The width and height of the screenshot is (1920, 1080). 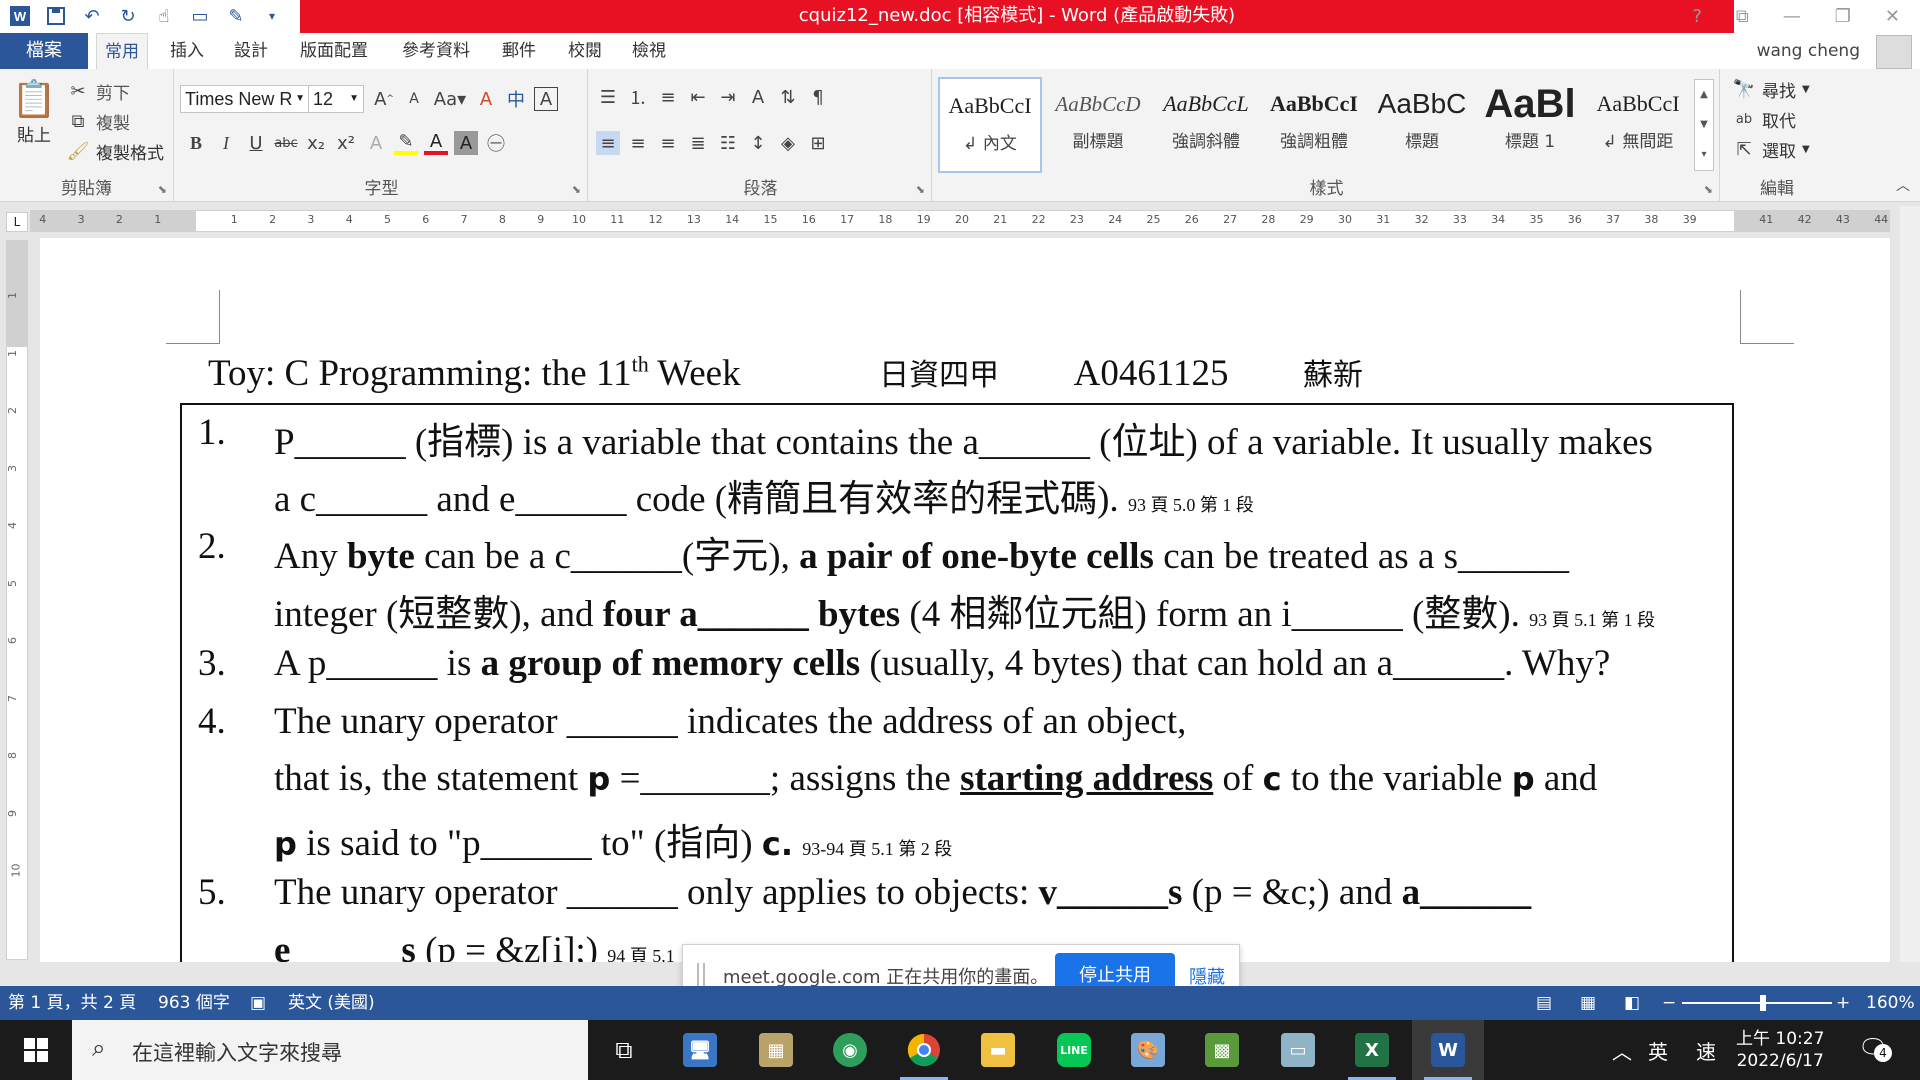 I want to click on maximize-icon: ❐, so click(x=1843, y=16).